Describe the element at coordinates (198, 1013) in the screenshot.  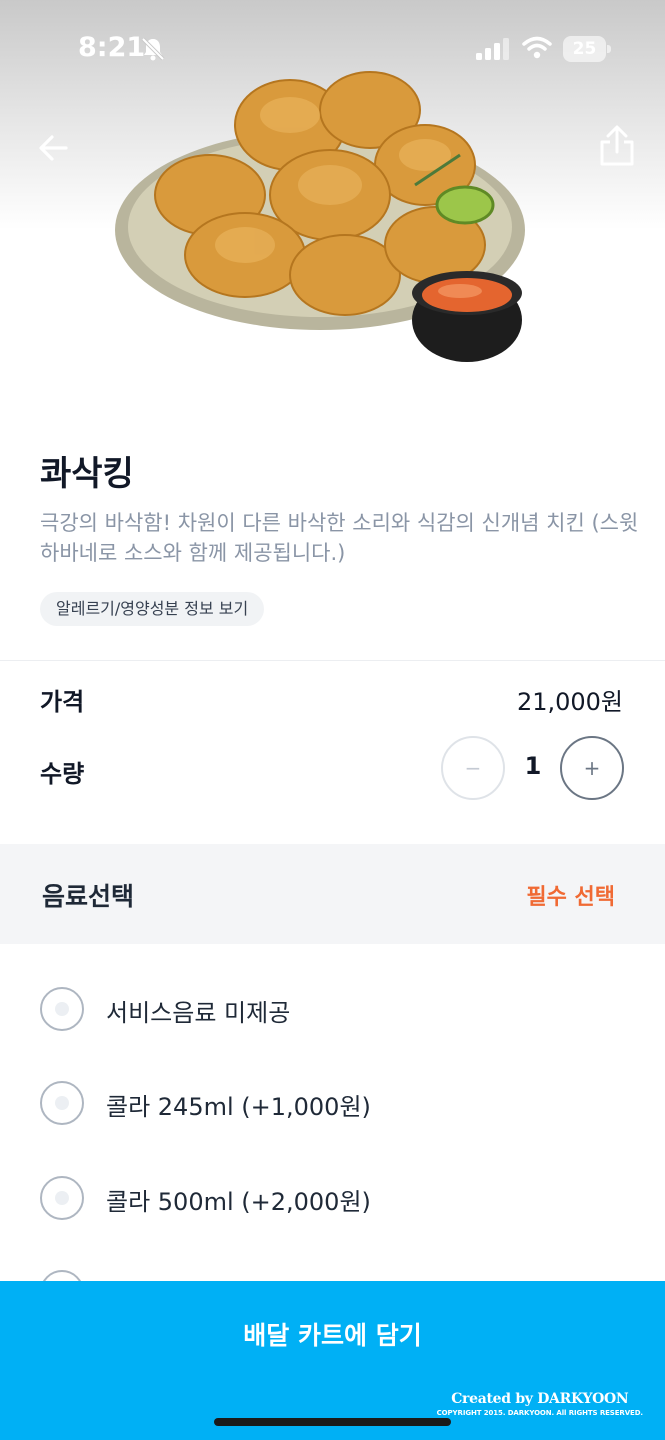
I see `drink-option-label: 서비스음료 미제공` at that location.